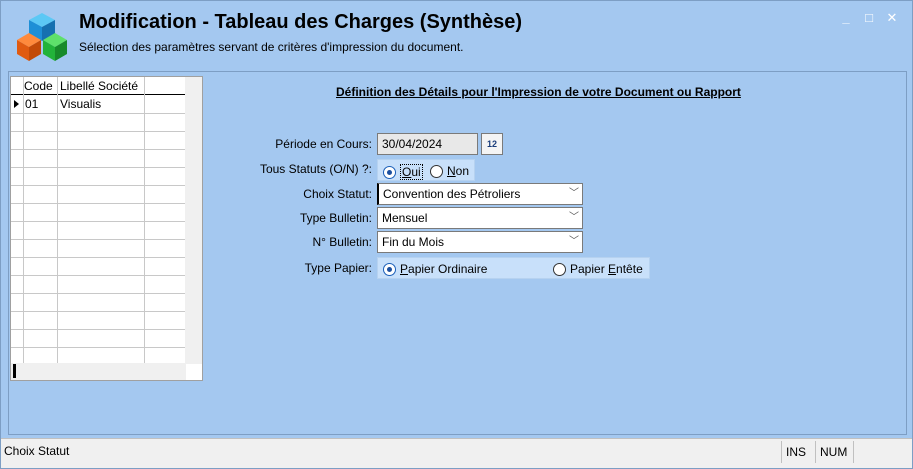 Image resolution: width=913 pixels, height=469 pixels. What do you see at coordinates (405, 218) in the screenshot?
I see `type-bulletin-value: Mensuel` at bounding box center [405, 218].